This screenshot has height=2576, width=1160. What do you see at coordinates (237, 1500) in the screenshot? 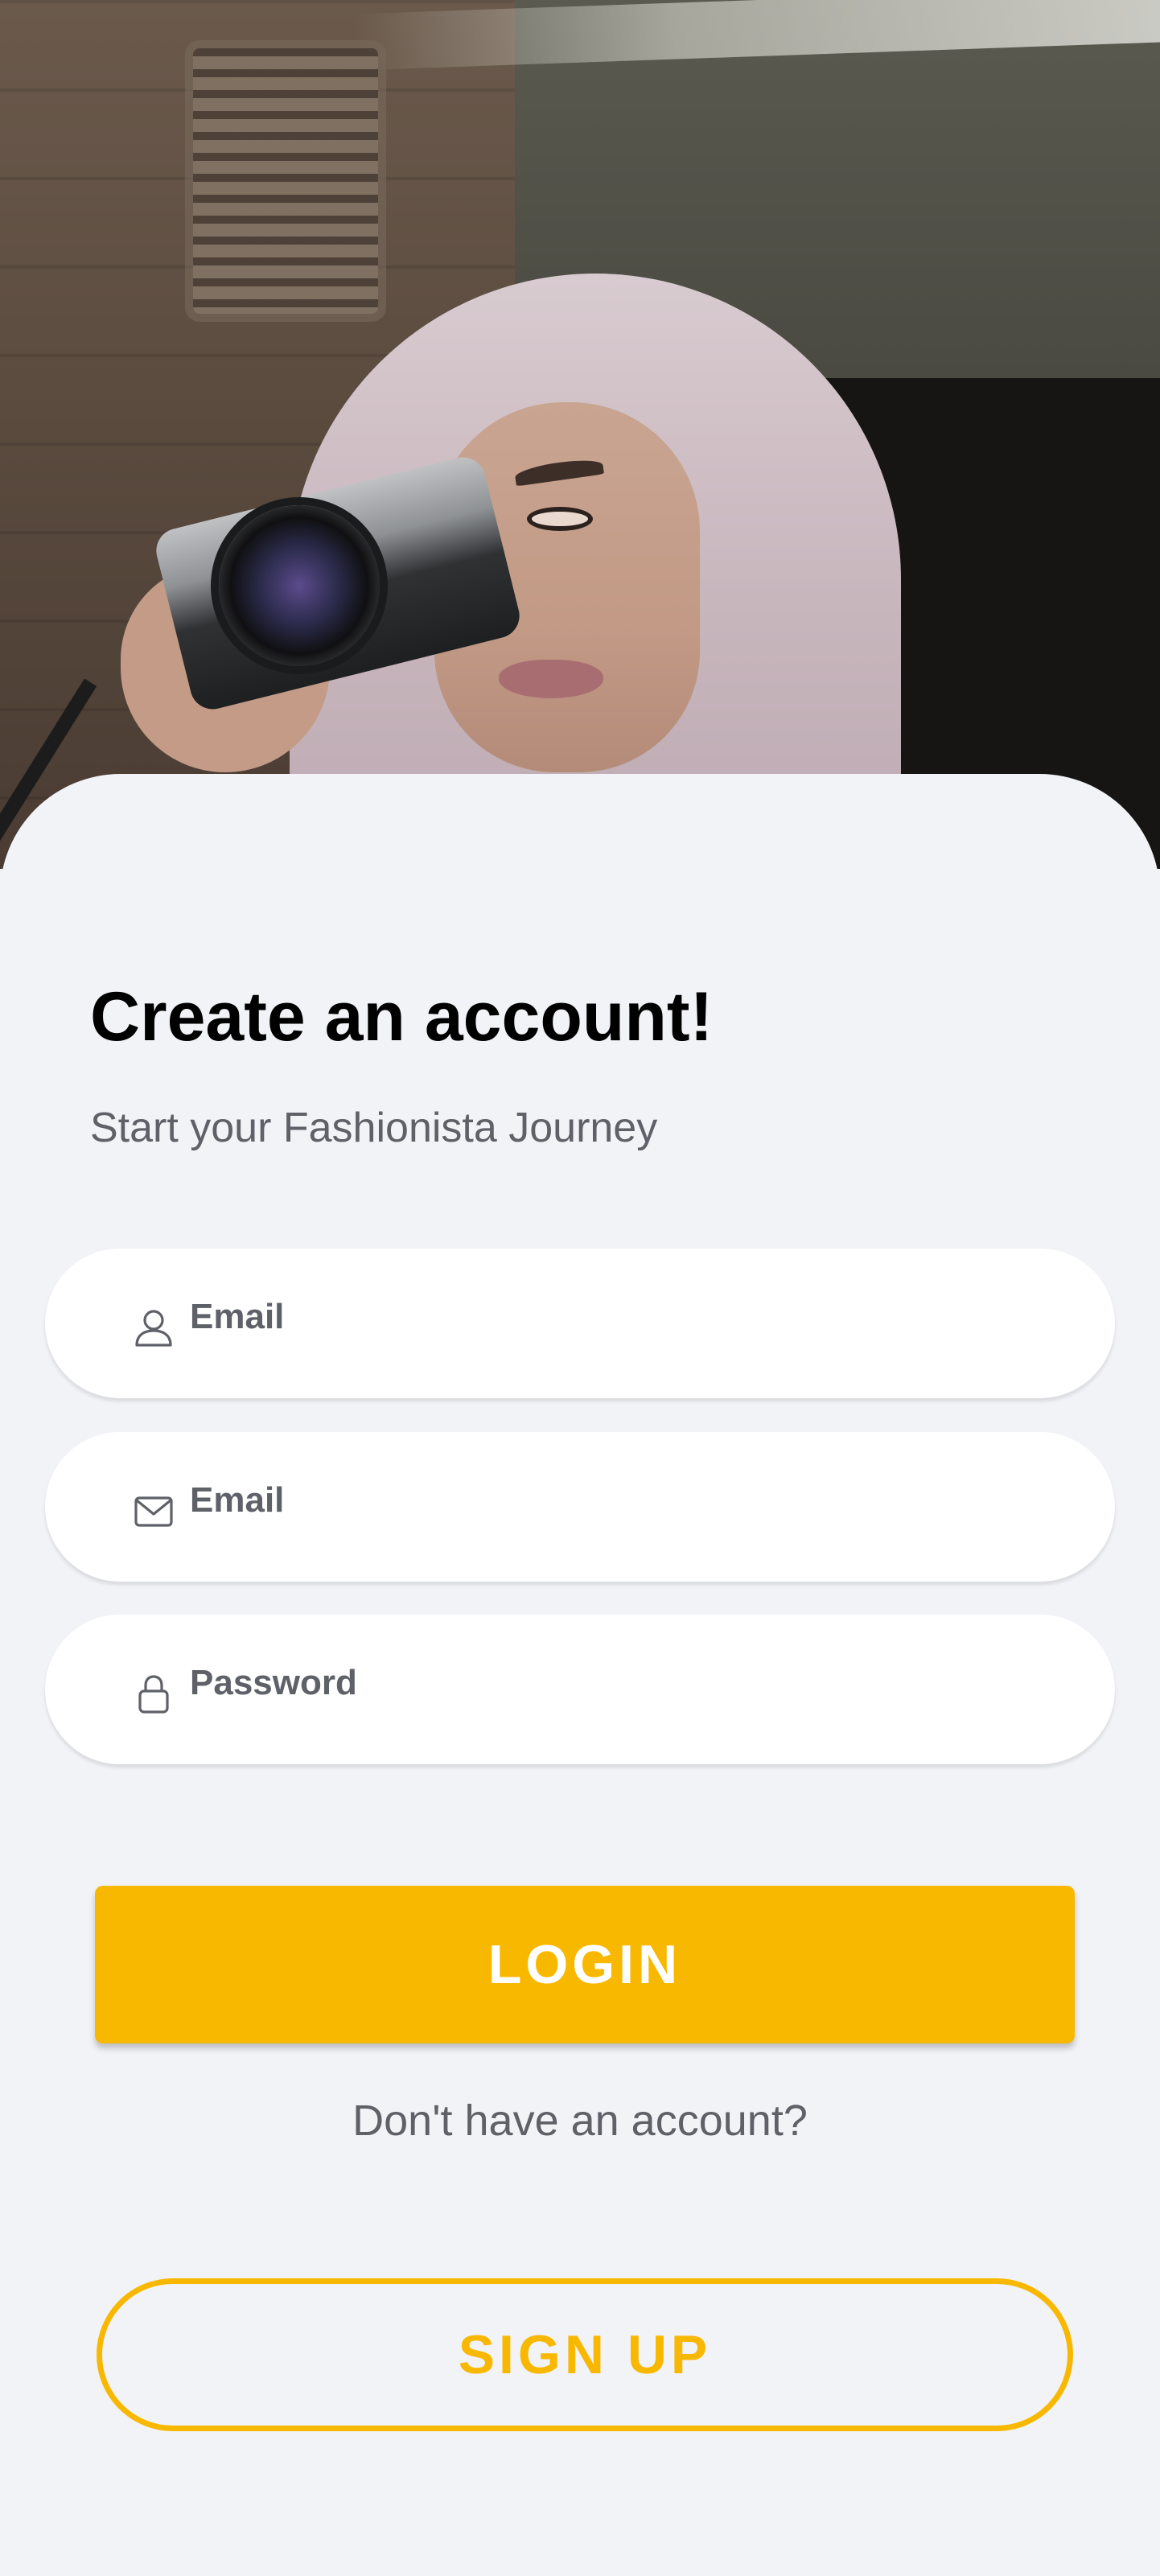
I see `email-field-placeholder: Email` at bounding box center [237, 1500].